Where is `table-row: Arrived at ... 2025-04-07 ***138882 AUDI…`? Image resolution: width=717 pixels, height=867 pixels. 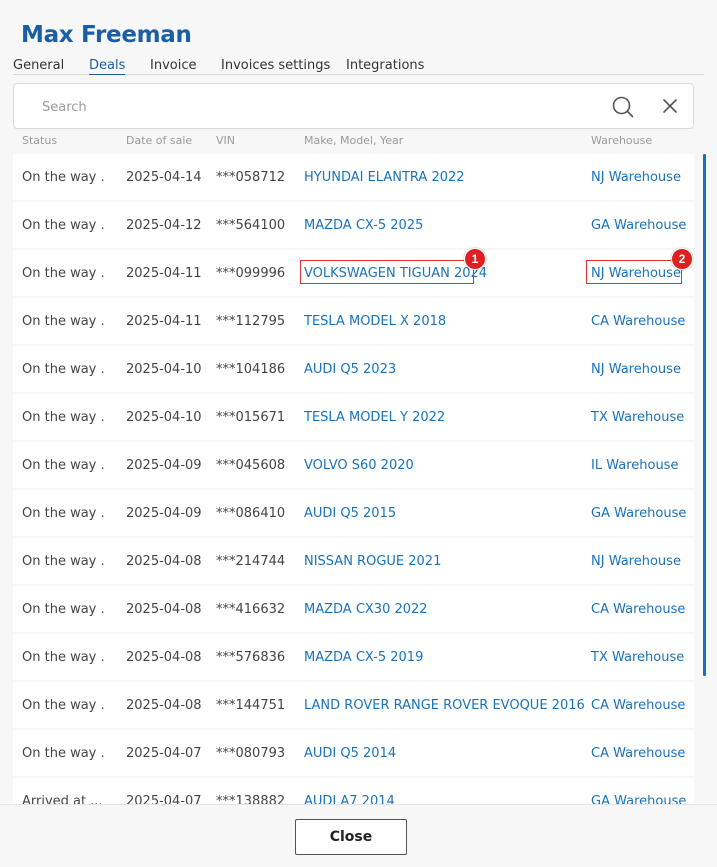
table-row: Arrived at ... 2025-04-07 ***138882 AUDI… is located at coordinates (353, 791).